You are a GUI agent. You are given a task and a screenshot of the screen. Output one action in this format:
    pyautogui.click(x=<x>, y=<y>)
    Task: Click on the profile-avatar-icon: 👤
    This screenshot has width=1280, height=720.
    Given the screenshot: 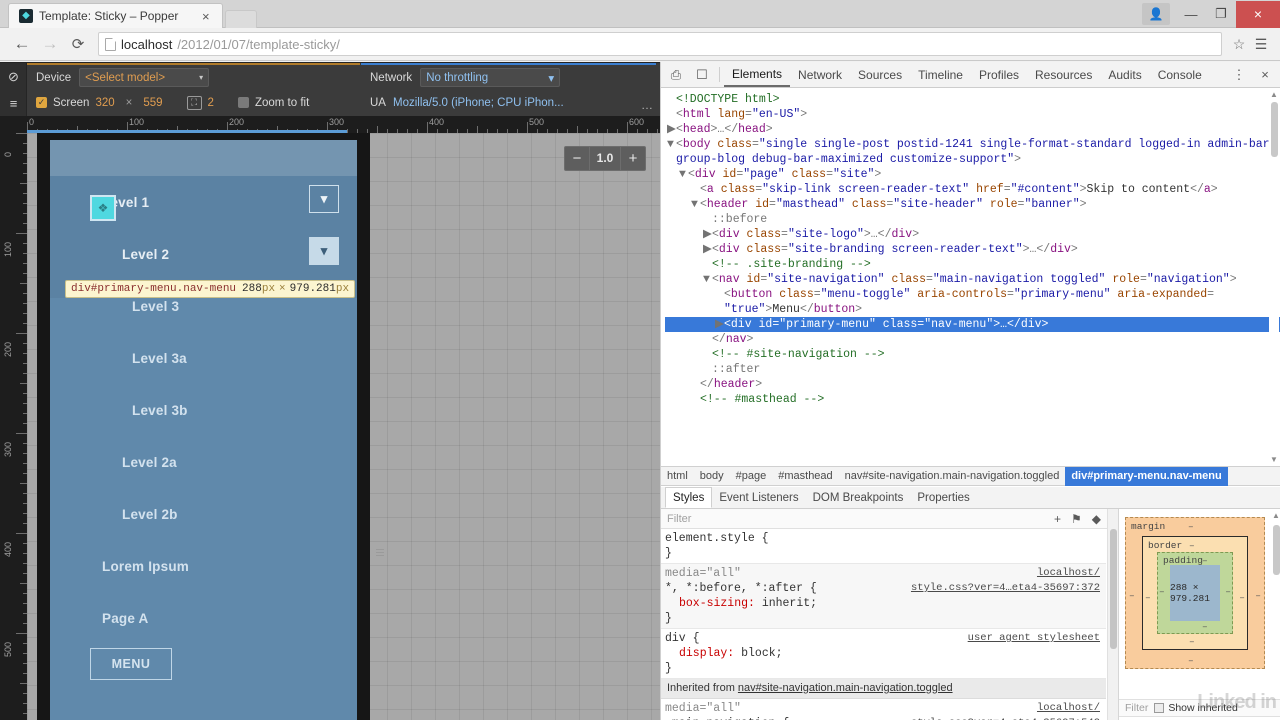 What is the action you would take?
    pyautogui.click(x=1156, y=14)
    